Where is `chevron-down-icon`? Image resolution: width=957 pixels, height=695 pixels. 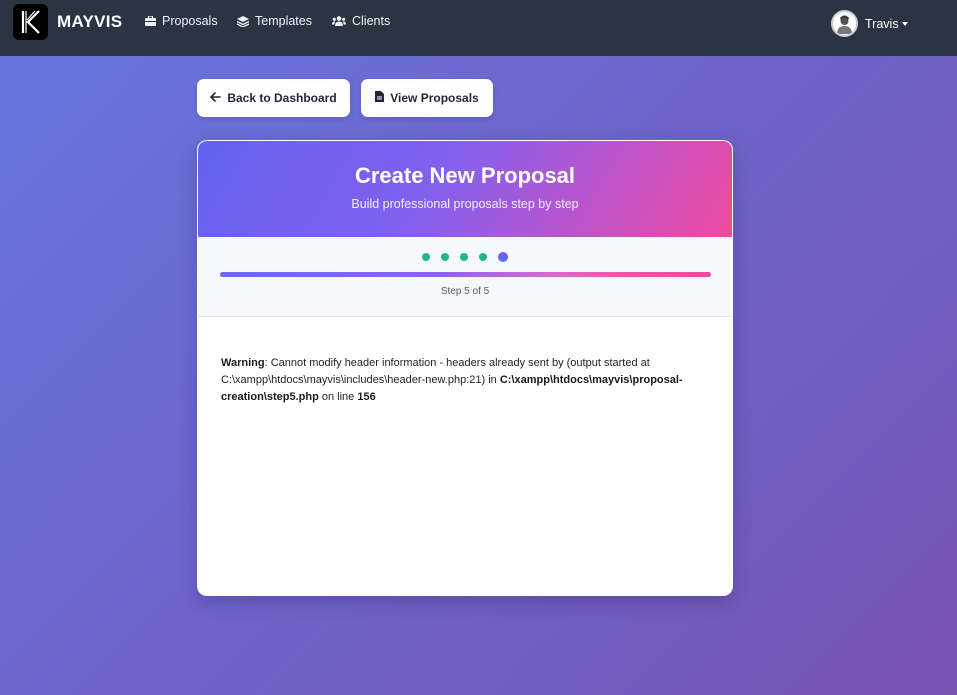
chevron-down-icon is located at coordinates (904, 23).